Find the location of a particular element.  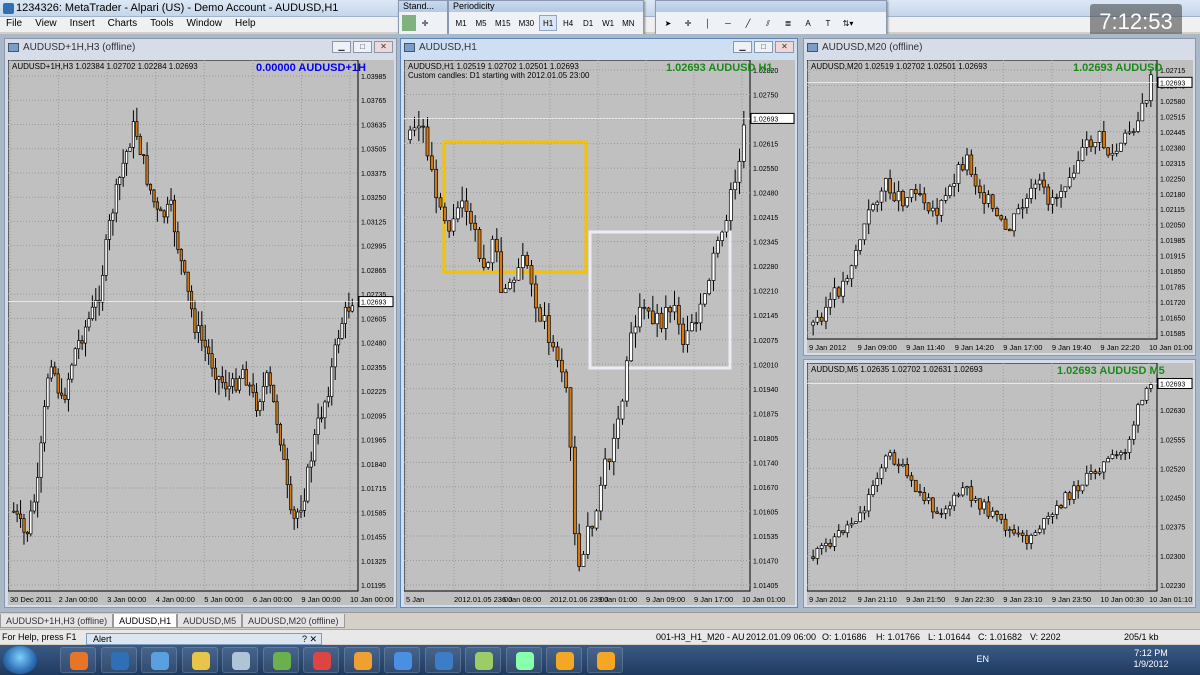

y-tick-label: 1.02580 is located at coordinates (1172, 102).